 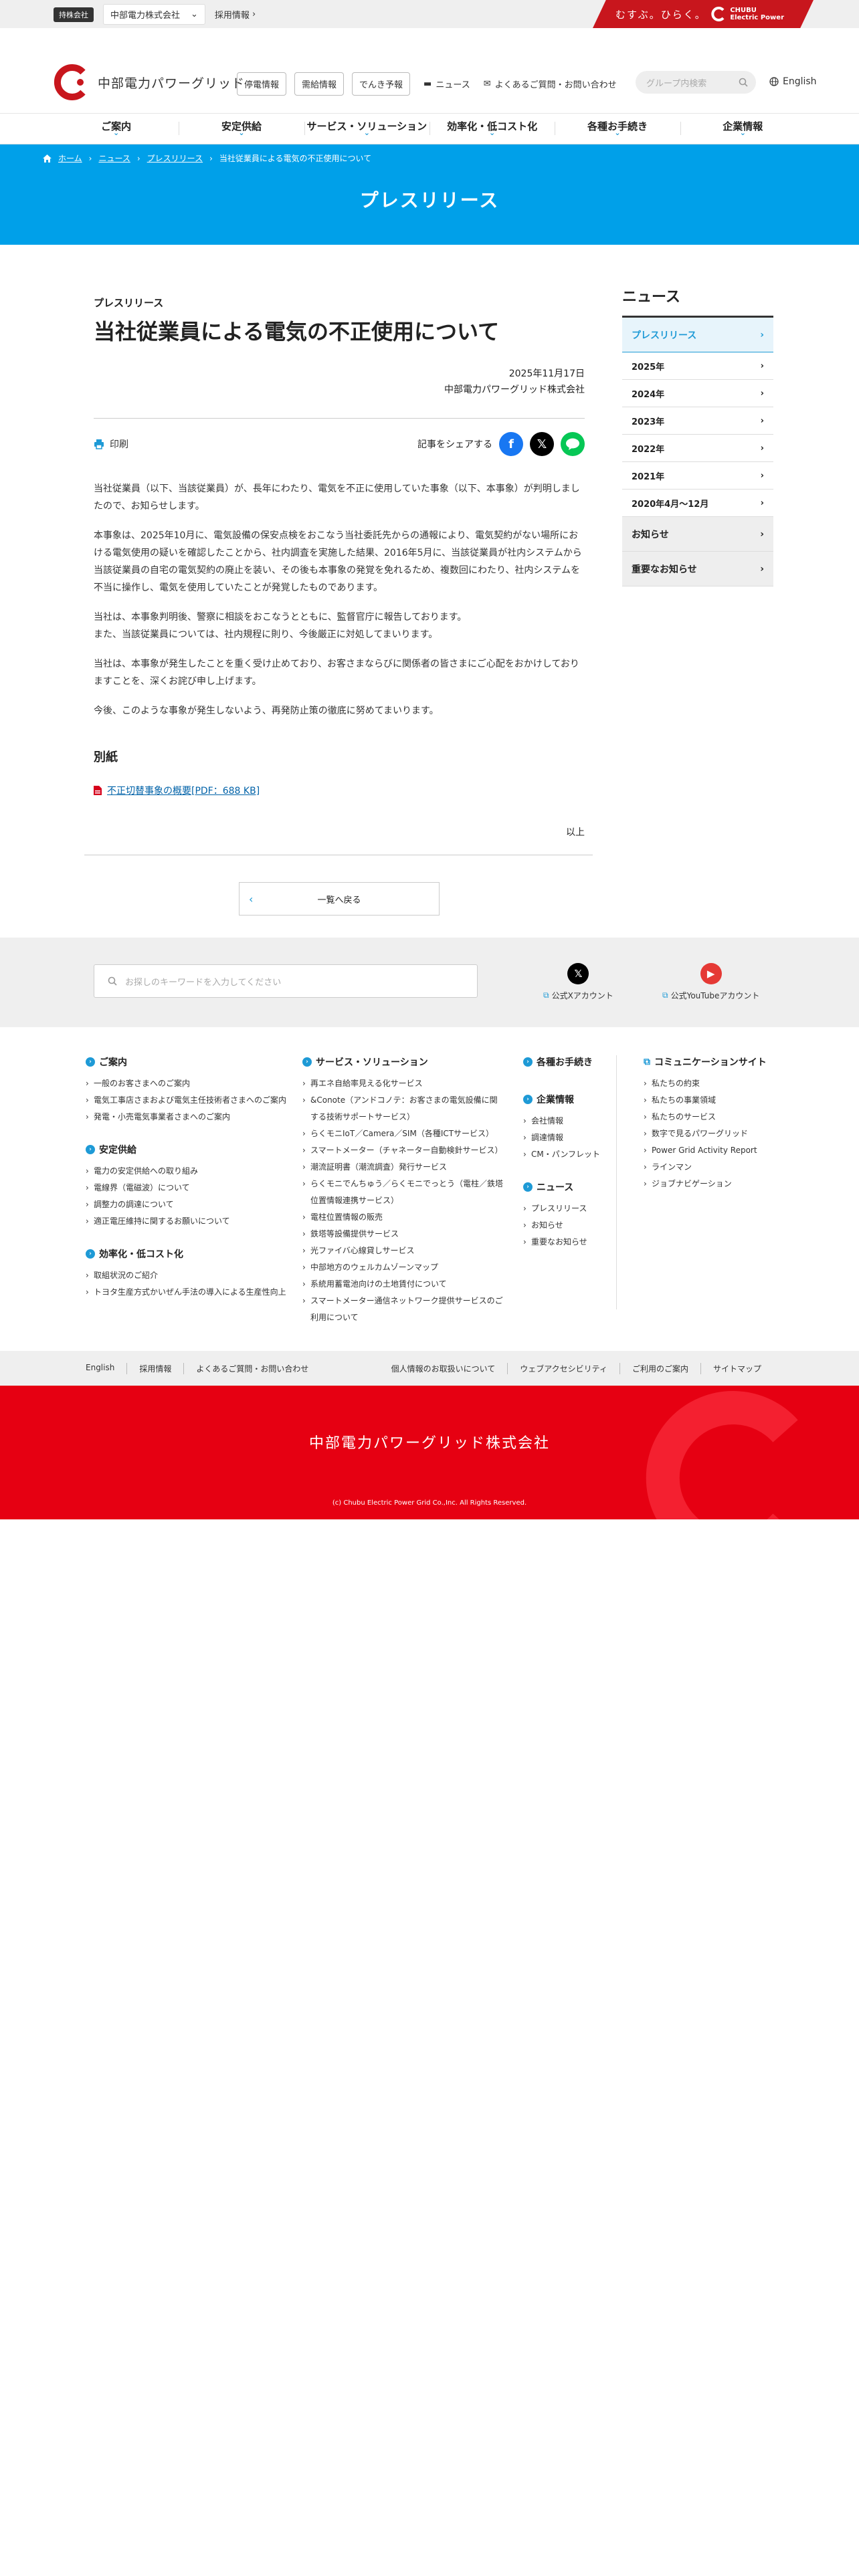 I want to click on share-label: 記事をシェアする, so click(x=454, y=444).